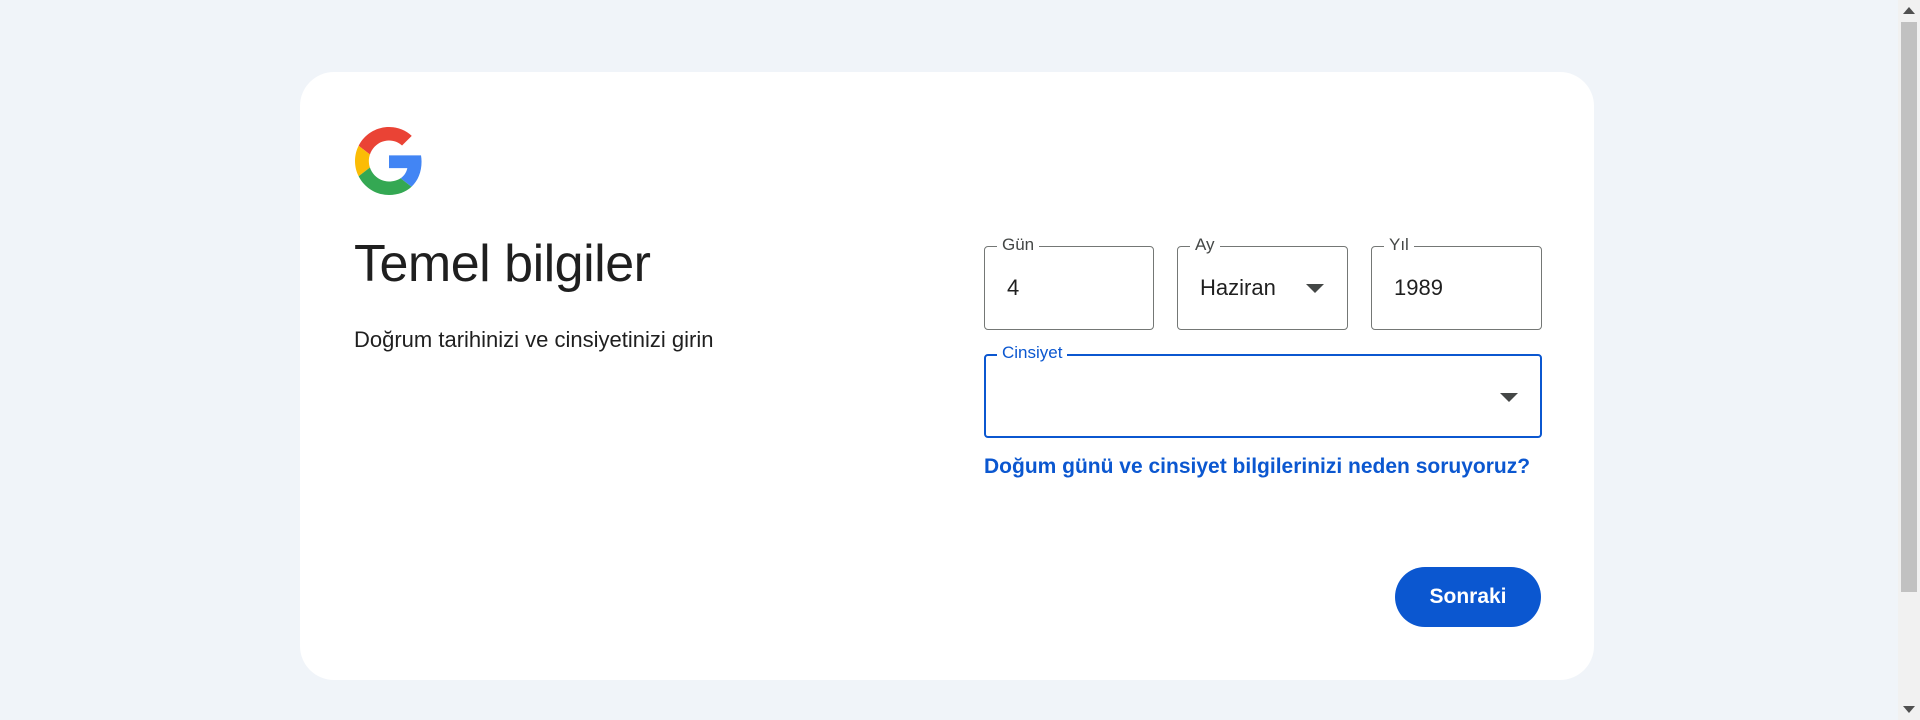 This screenshot has height=720, width=1920. What do you see at coordinates (388, 161) in the screenshot?
I see `google-logo-icon` at bounding box center [388, 161].